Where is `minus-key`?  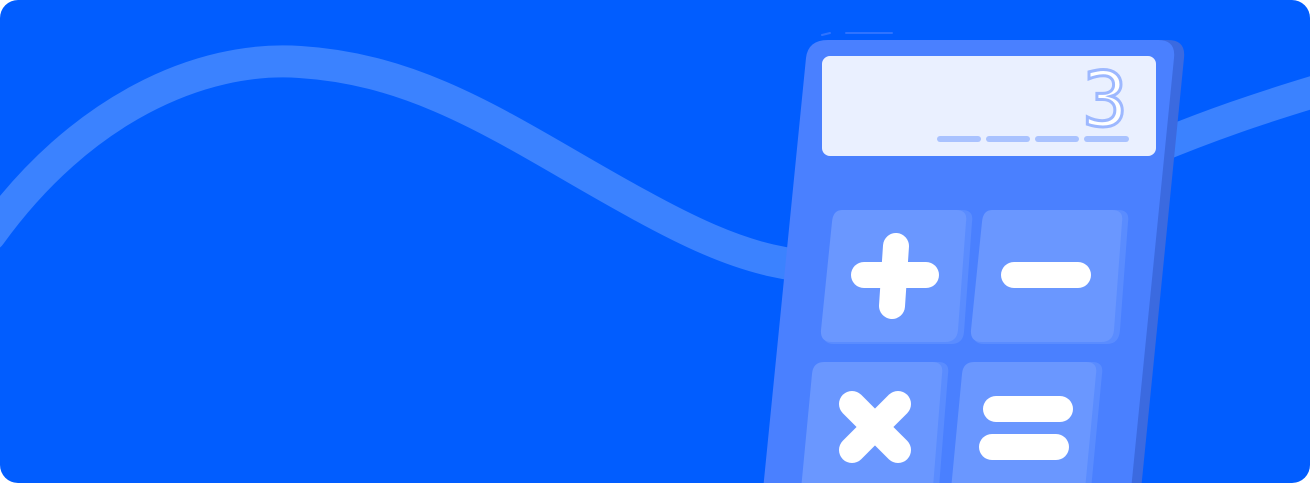
minus-key is located at coordinates (1049, 277).